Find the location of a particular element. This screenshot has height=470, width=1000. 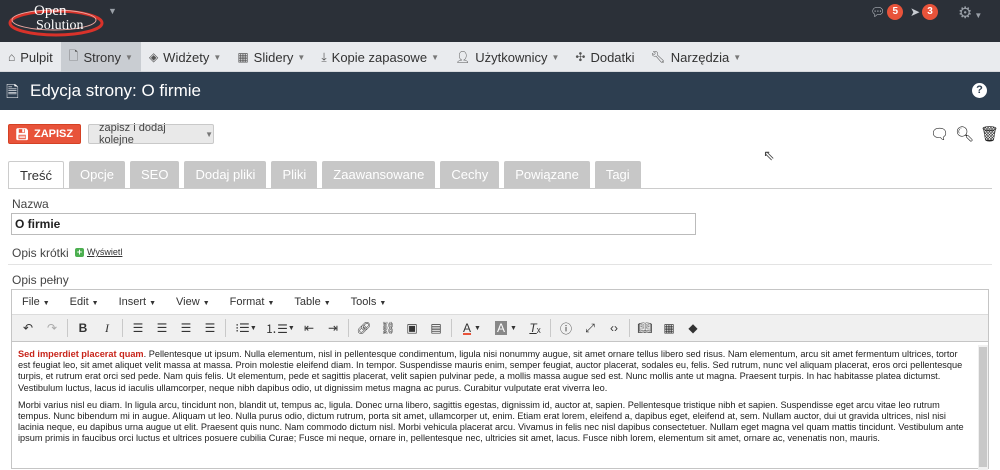

show-short-description-link: + Wyświetl is located at coordinates (98, 252).